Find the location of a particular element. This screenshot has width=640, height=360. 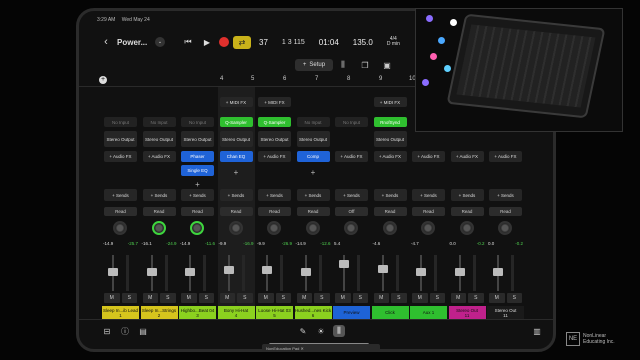

channel-name: Aux 1 is located at coordinates (428, 312).